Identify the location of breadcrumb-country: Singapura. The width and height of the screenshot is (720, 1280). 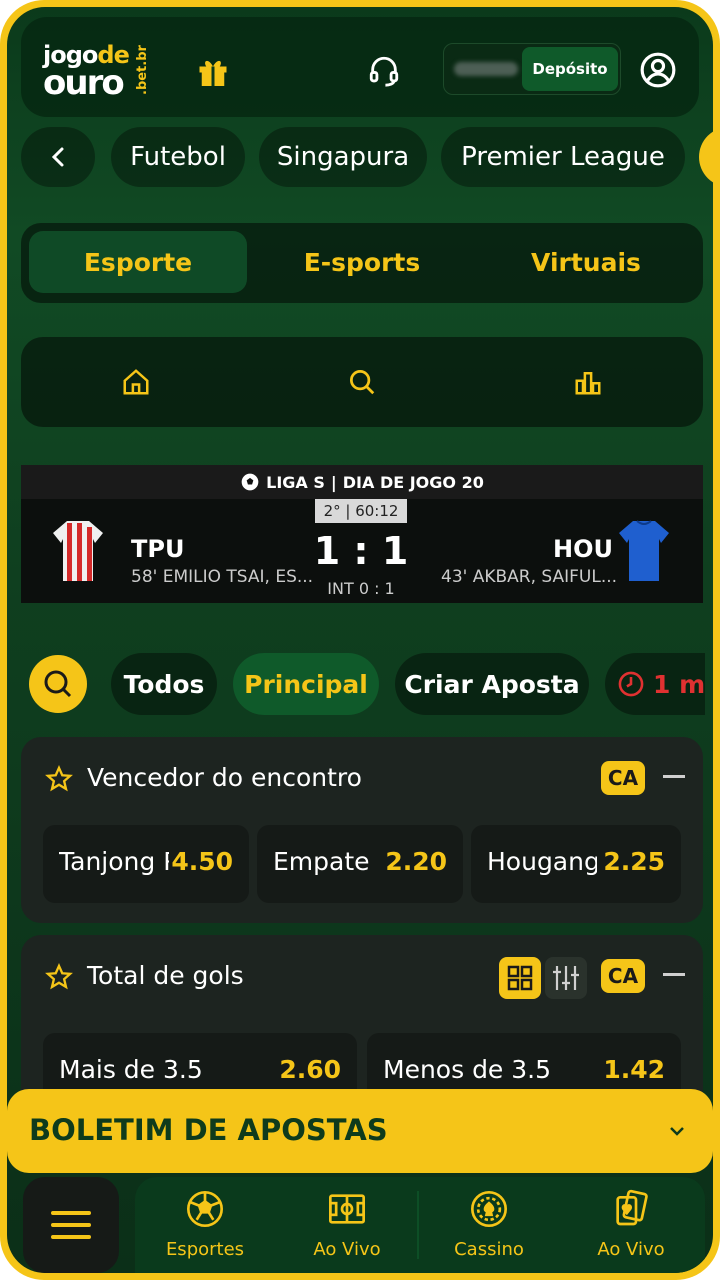
(343, 157).